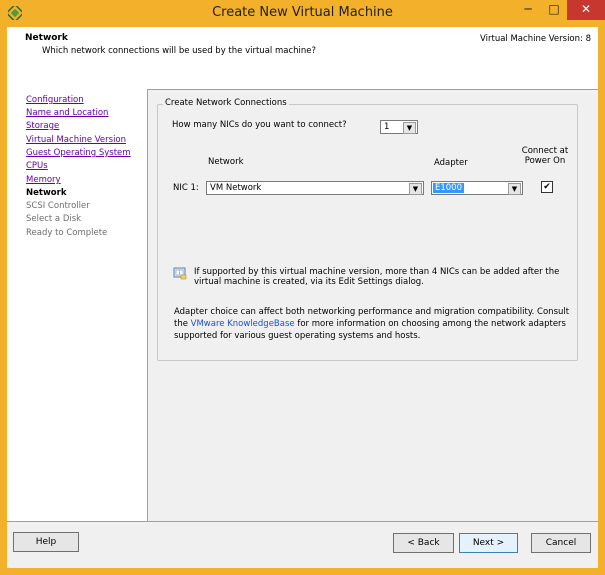 The height and width of the screenshot is (575, 605). I want to click on nav-step-vm-version: Virtual Machine Version, so click(76, 140).